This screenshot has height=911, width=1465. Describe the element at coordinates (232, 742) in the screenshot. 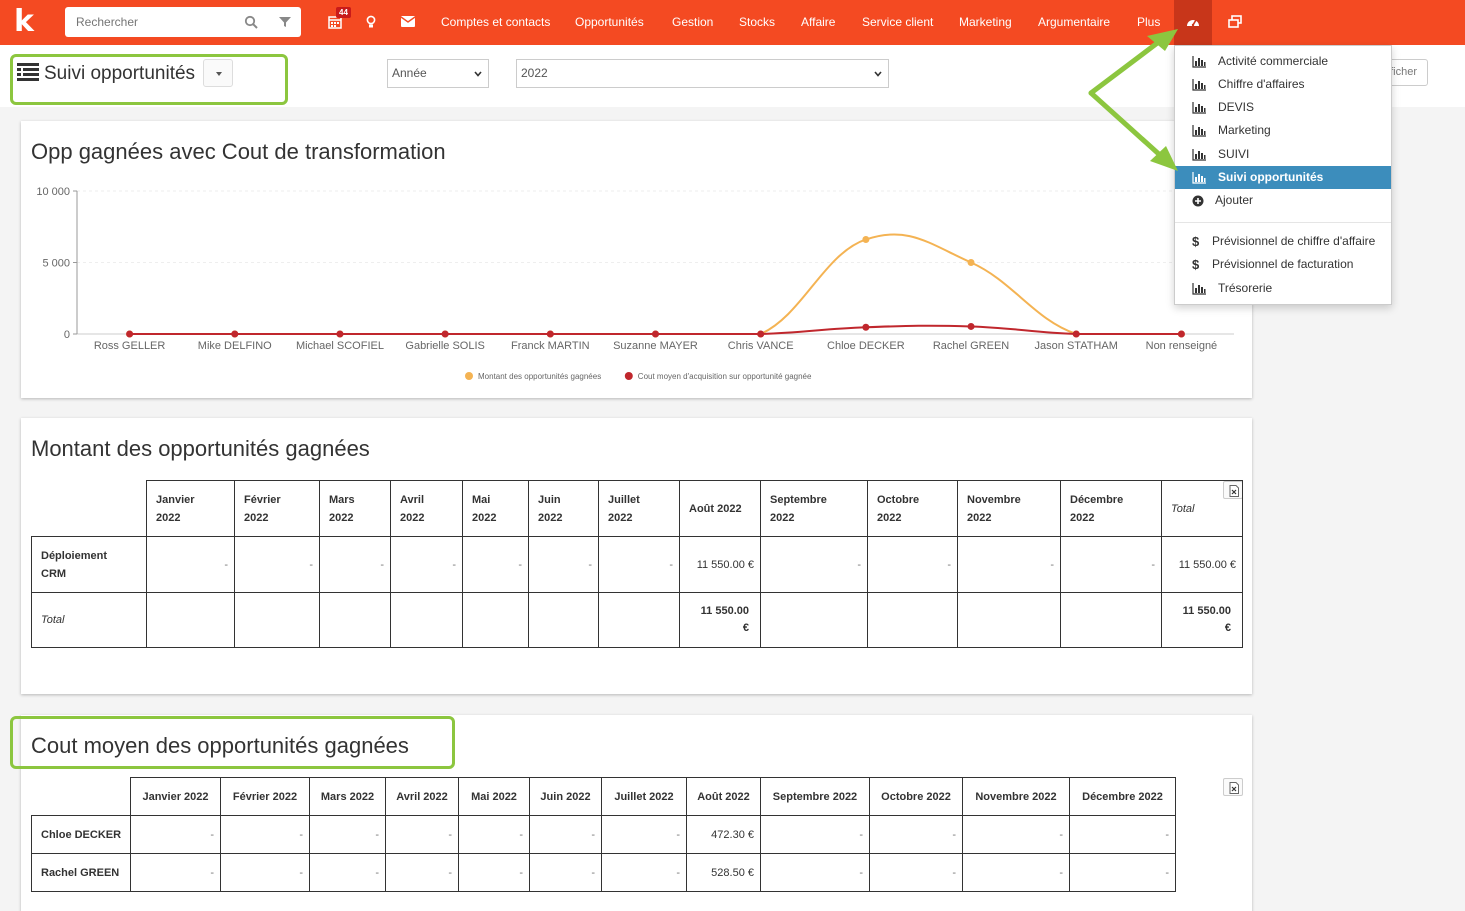

I see `table2-highlight-box` at that location.